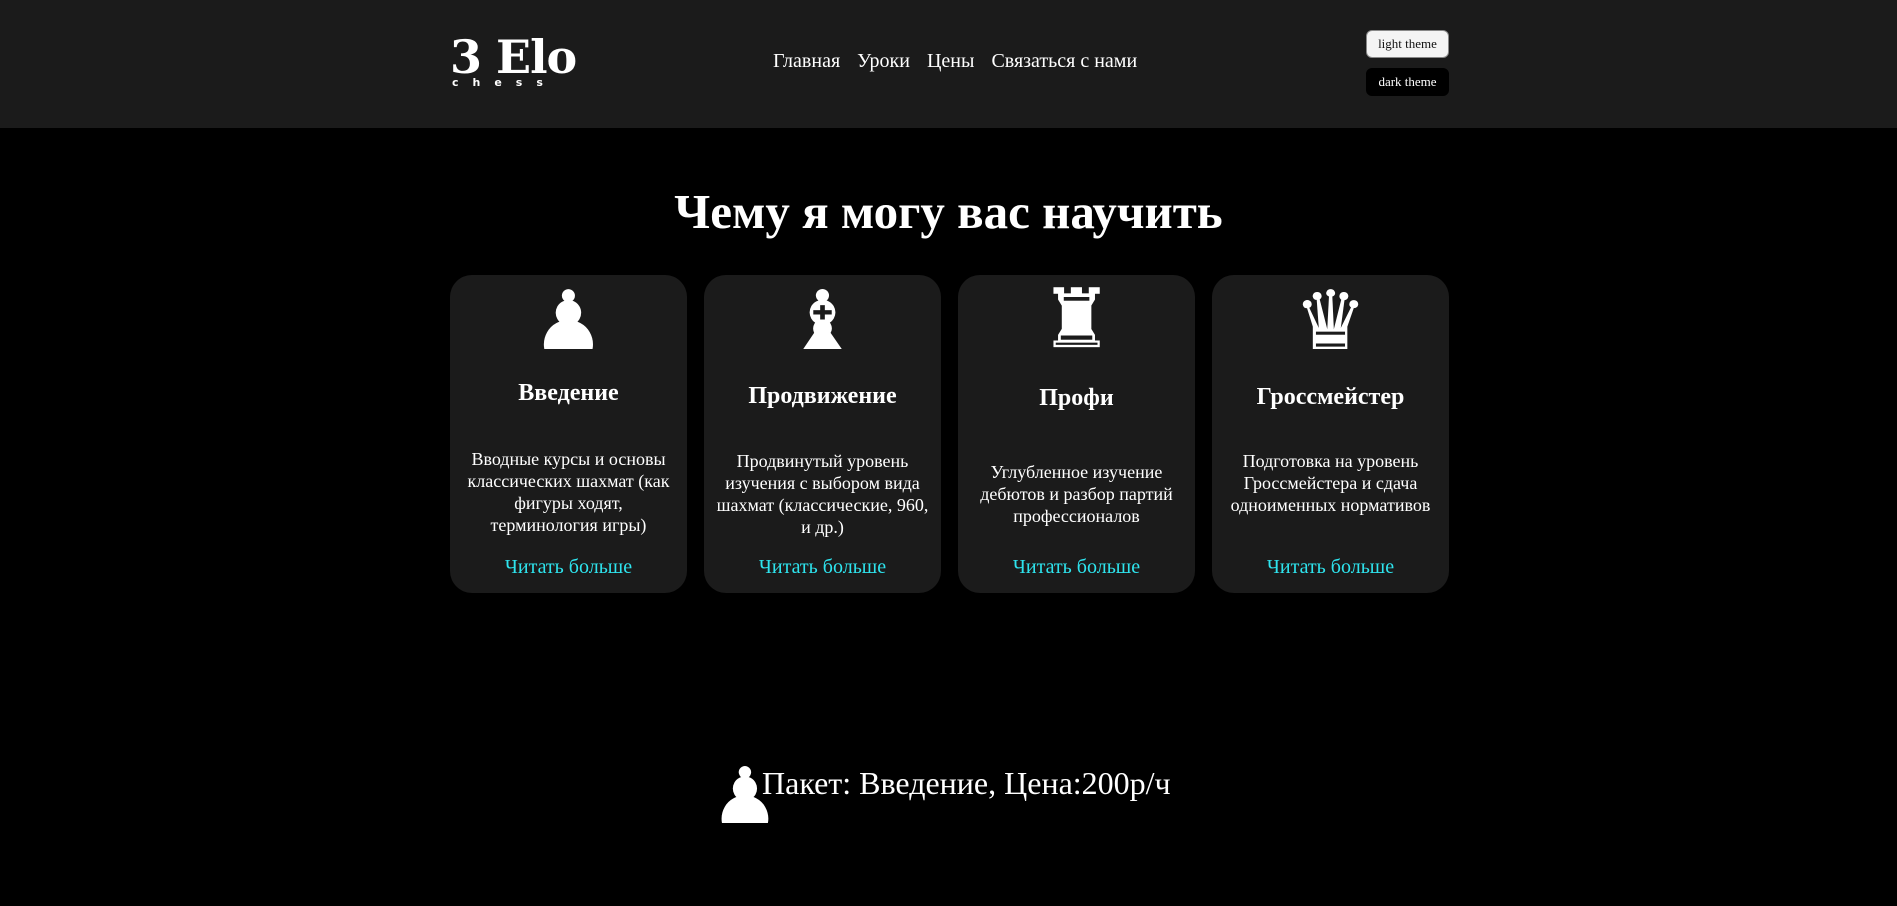  What do you see at coordinates (883, 61) in the screenshot?
I see `nav-link-lessons: Уроки` at bounding box center [883, 61].